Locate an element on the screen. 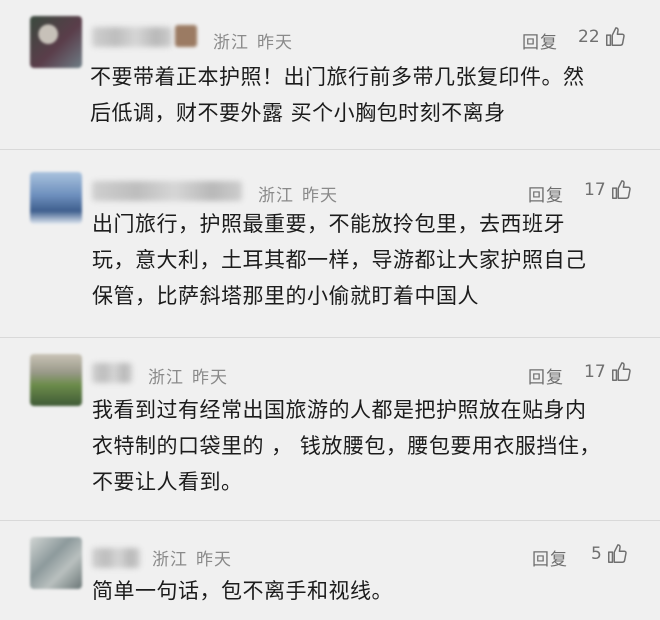  comment-text: 简单一句话，包不离手和视线。 is located at coordinates (242, 591).